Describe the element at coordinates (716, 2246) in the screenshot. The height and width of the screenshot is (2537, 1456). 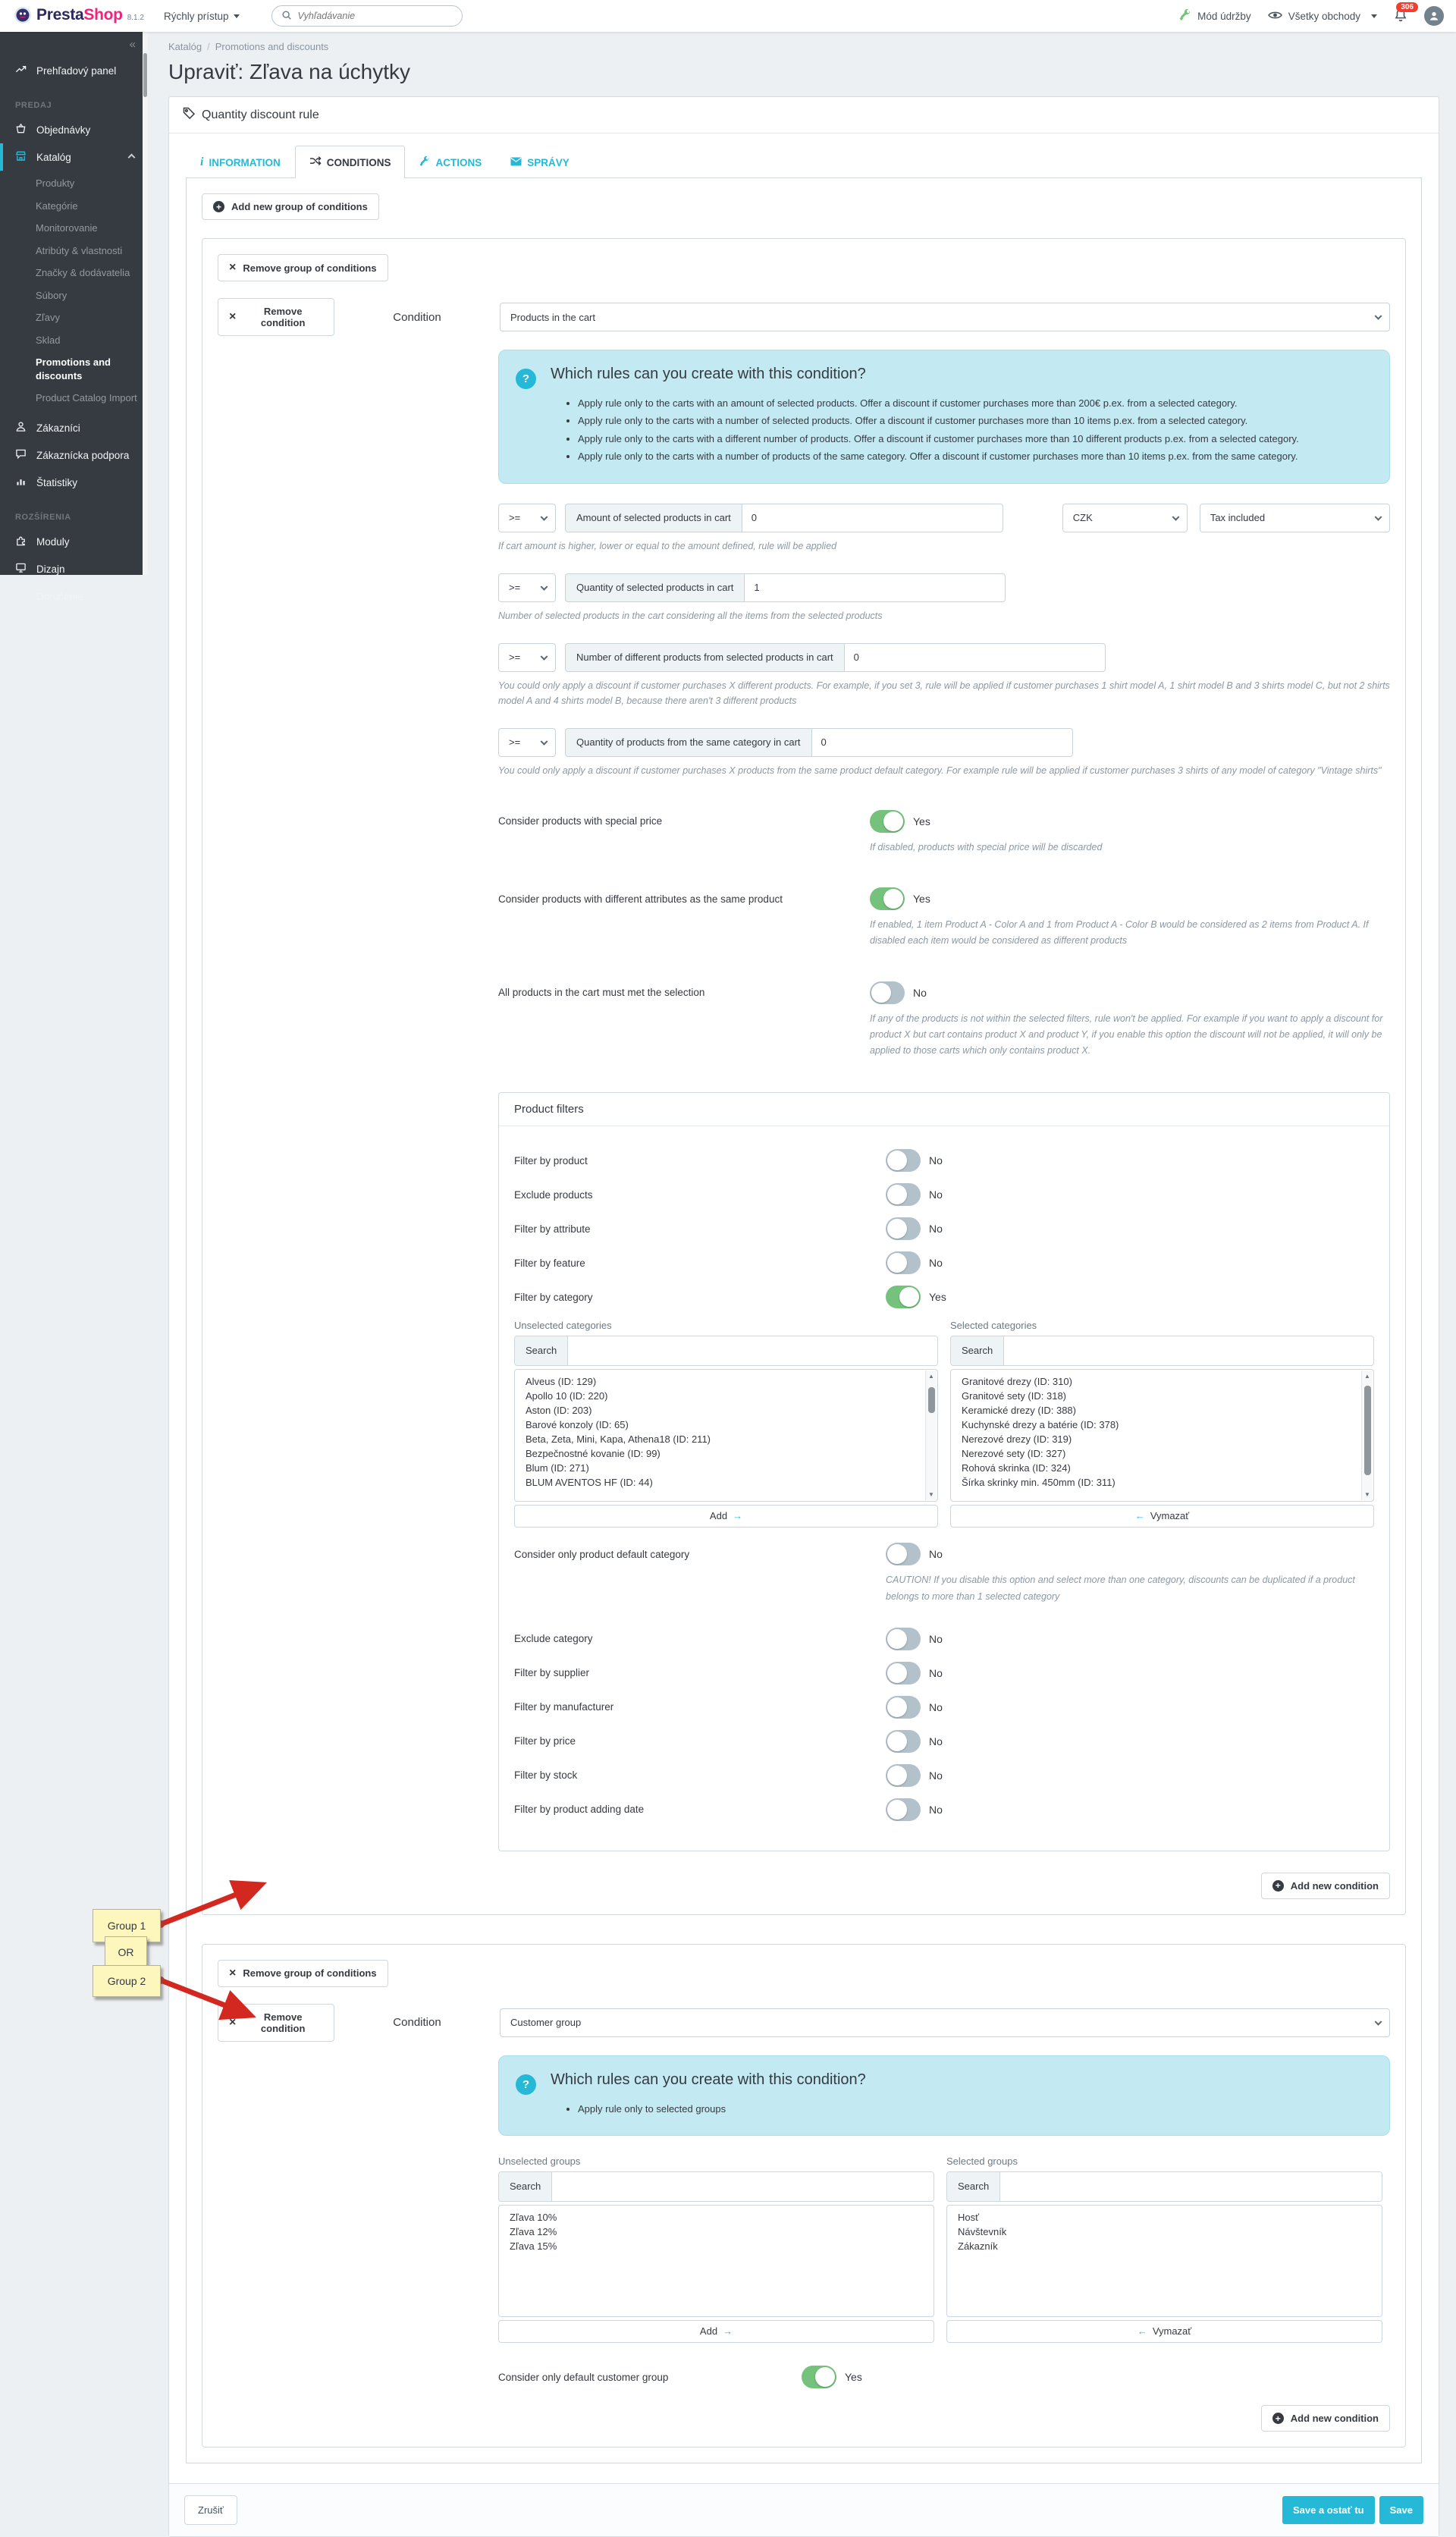
I see `list-item: Zľava 15%` at that location.